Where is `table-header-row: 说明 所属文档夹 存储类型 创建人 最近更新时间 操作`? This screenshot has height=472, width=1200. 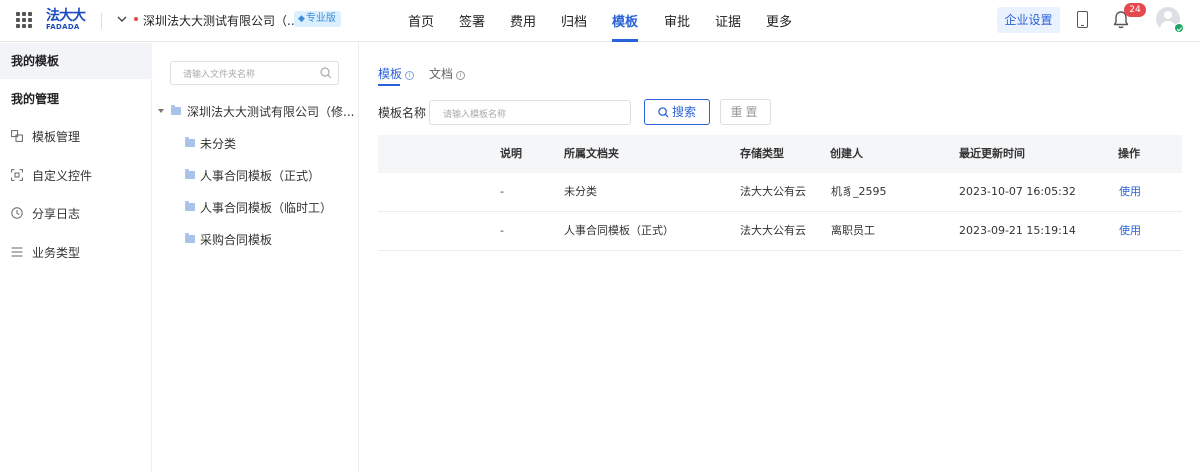 table-header-row: 说明 所属文档夹 存储类型 创建人 最近更新时间 操作 is located at coordinates (780, 154).